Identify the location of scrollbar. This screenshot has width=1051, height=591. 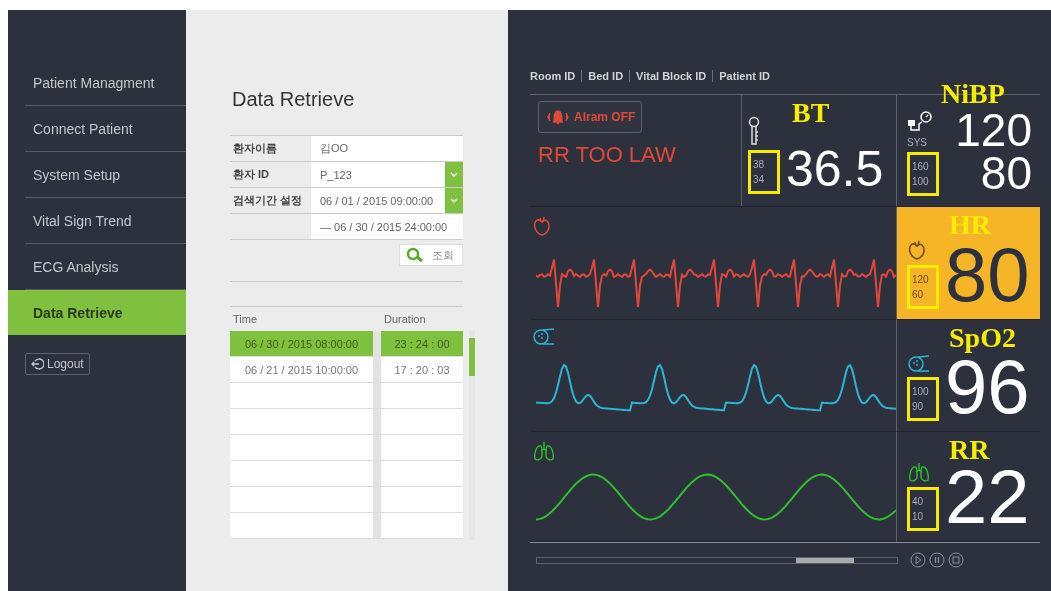
(472, 435).